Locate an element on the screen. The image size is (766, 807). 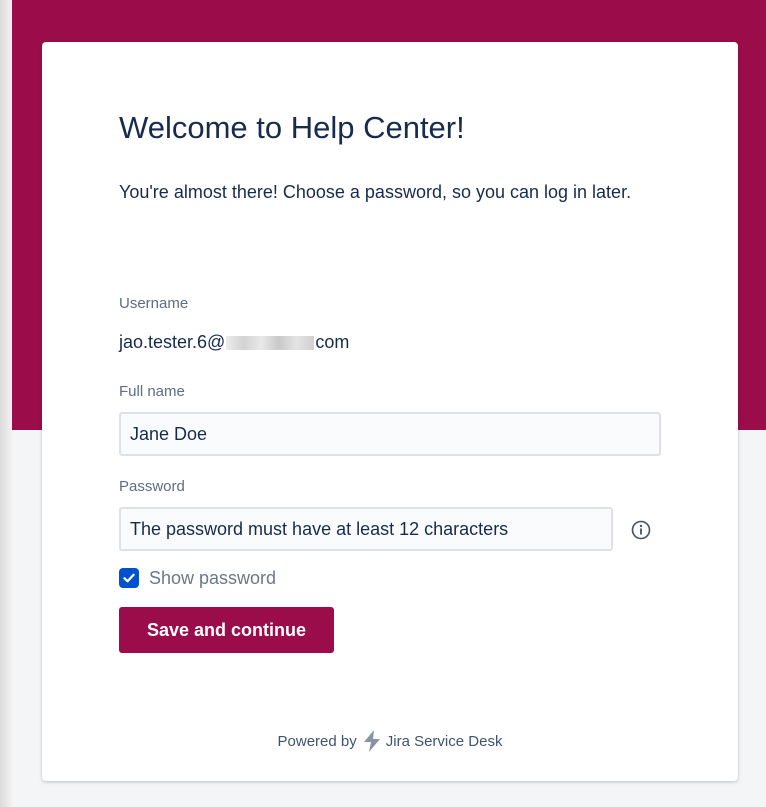
show-password-checkbox is located at coordinates (129, 578).